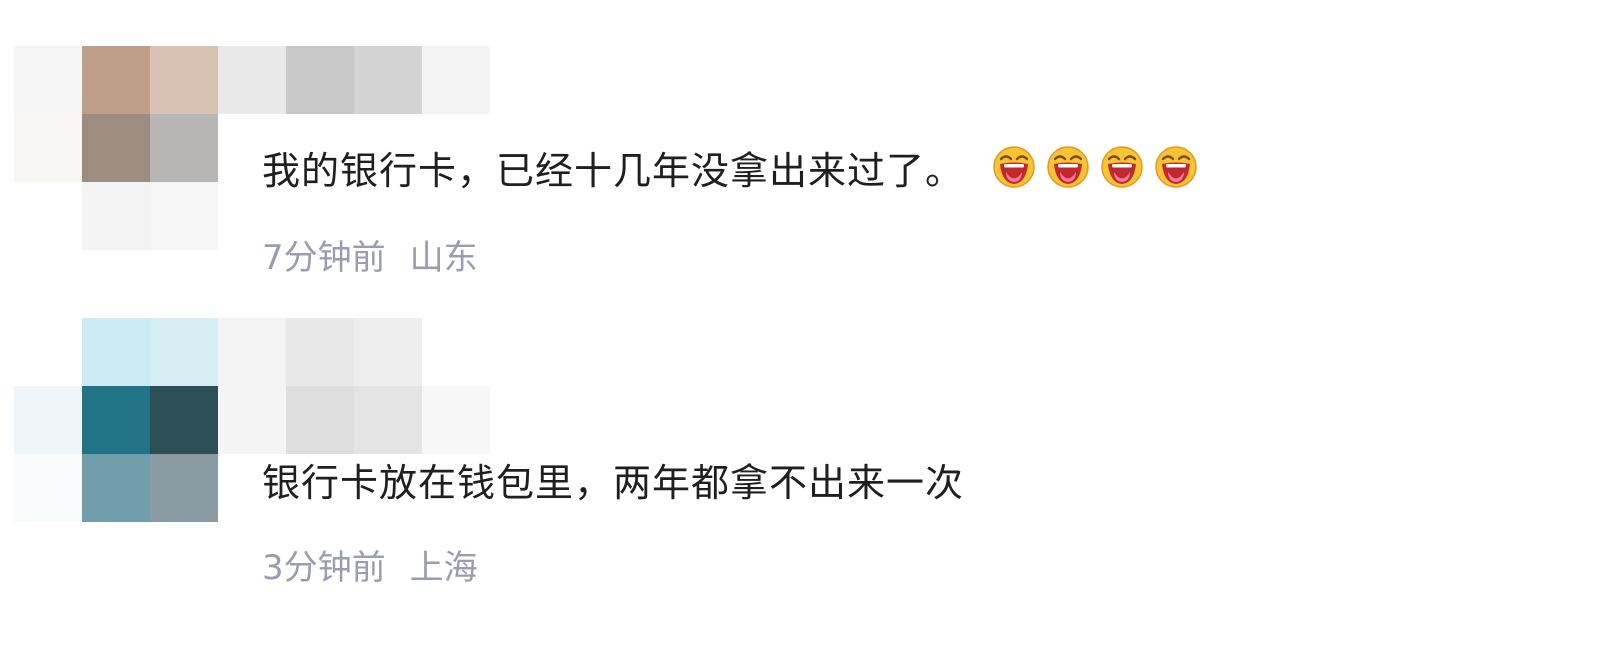 The image size is (1614, 656). Describe the element at coordinates (1095, 167) in the screenshot. I see `emoji-group` at that location.